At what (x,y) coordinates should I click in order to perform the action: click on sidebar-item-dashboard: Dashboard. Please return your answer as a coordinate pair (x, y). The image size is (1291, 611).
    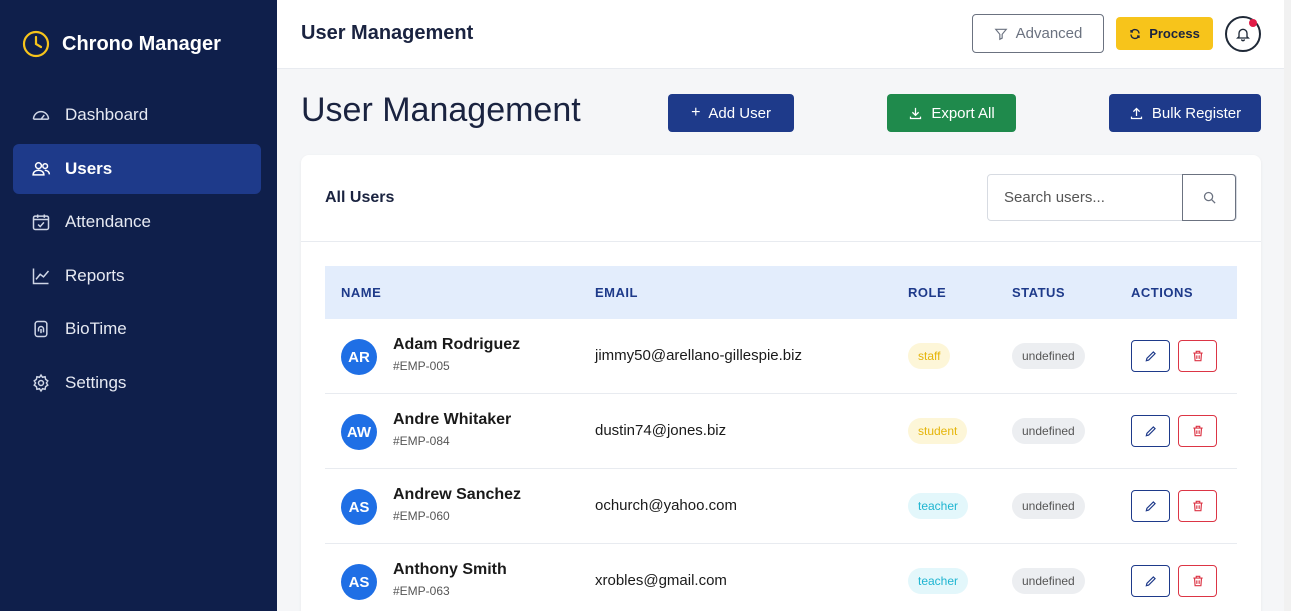
    Looking at the image, I should click on (137, 115).